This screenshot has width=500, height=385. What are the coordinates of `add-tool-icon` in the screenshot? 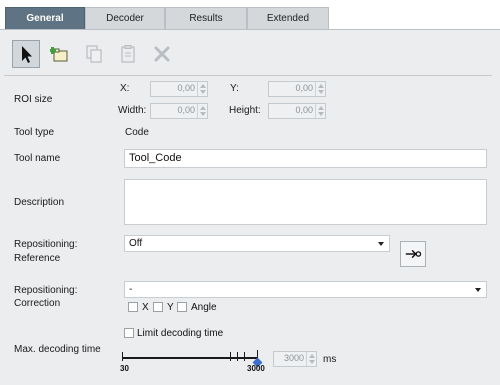 It's located at (59, 54).